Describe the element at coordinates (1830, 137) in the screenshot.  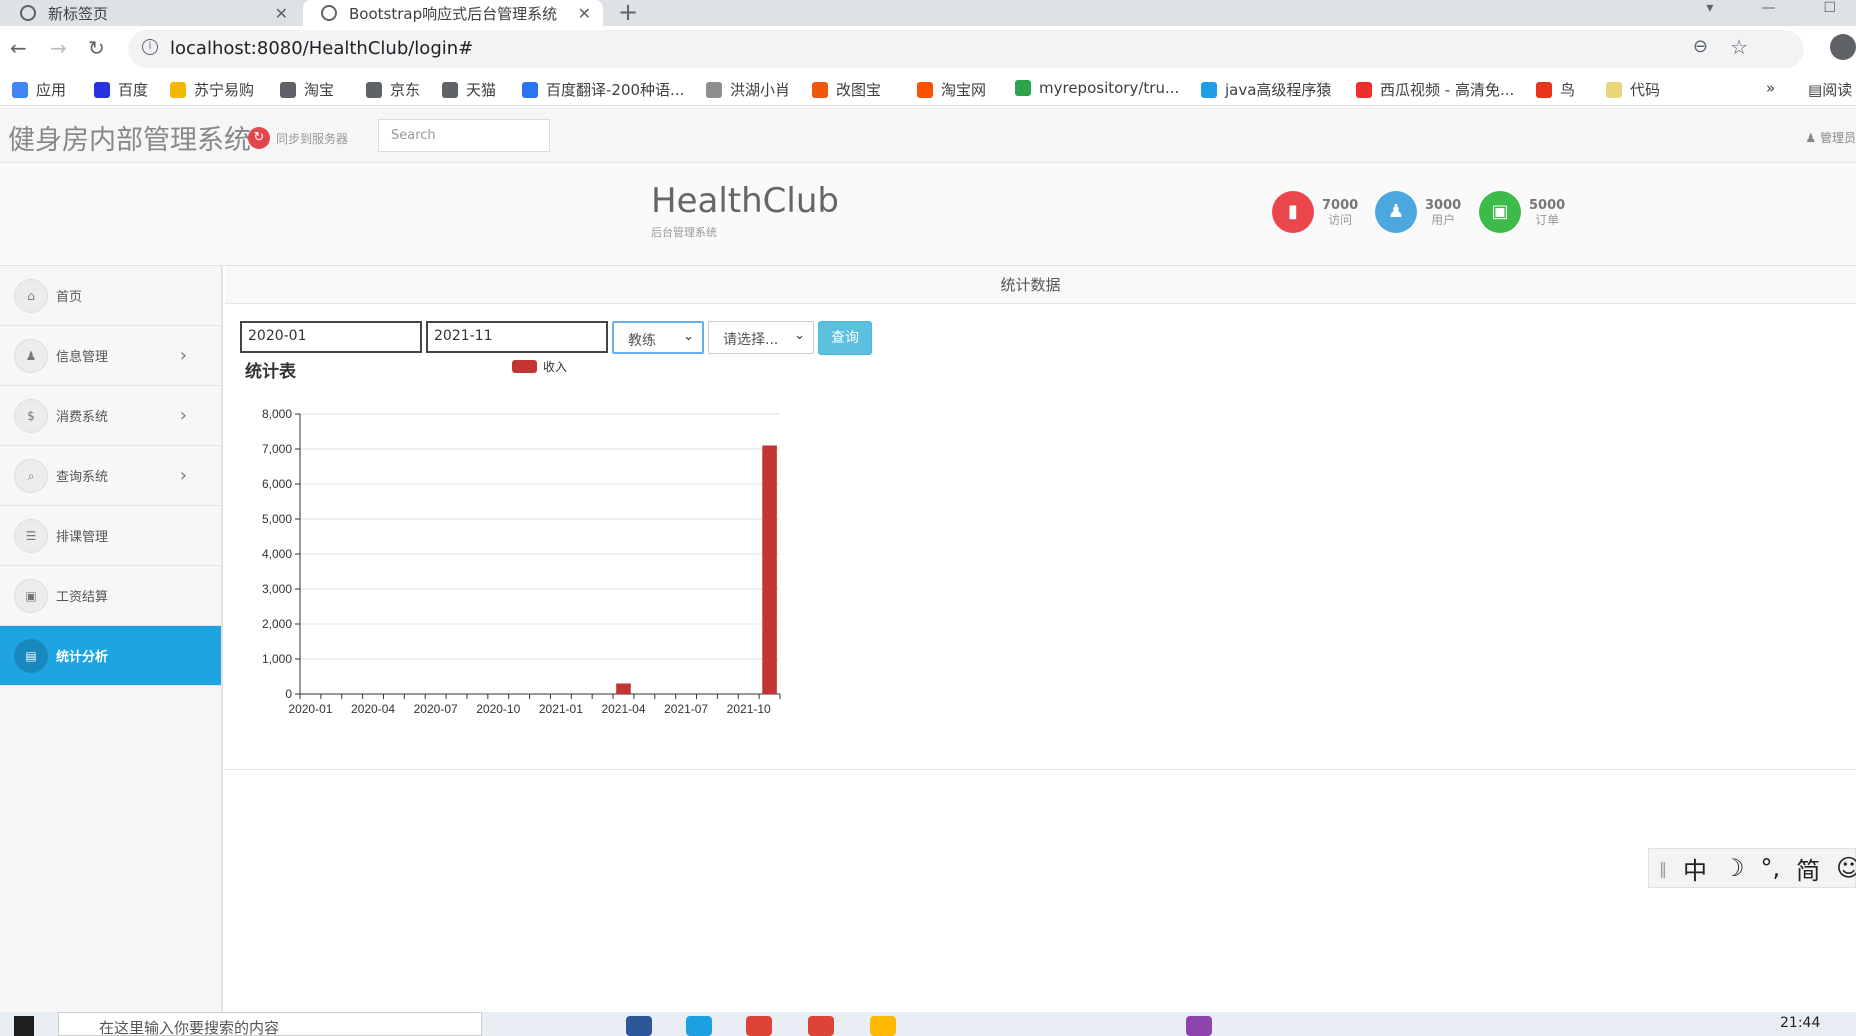
I see `admin-menu: ♟ 管理员` at that location.